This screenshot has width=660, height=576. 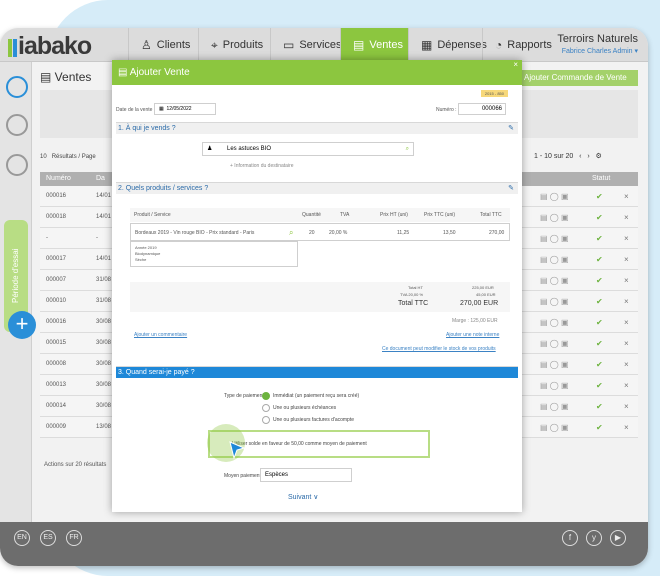 I want to click on product-price-ttc: 13,50, so click(x=449, y=233).